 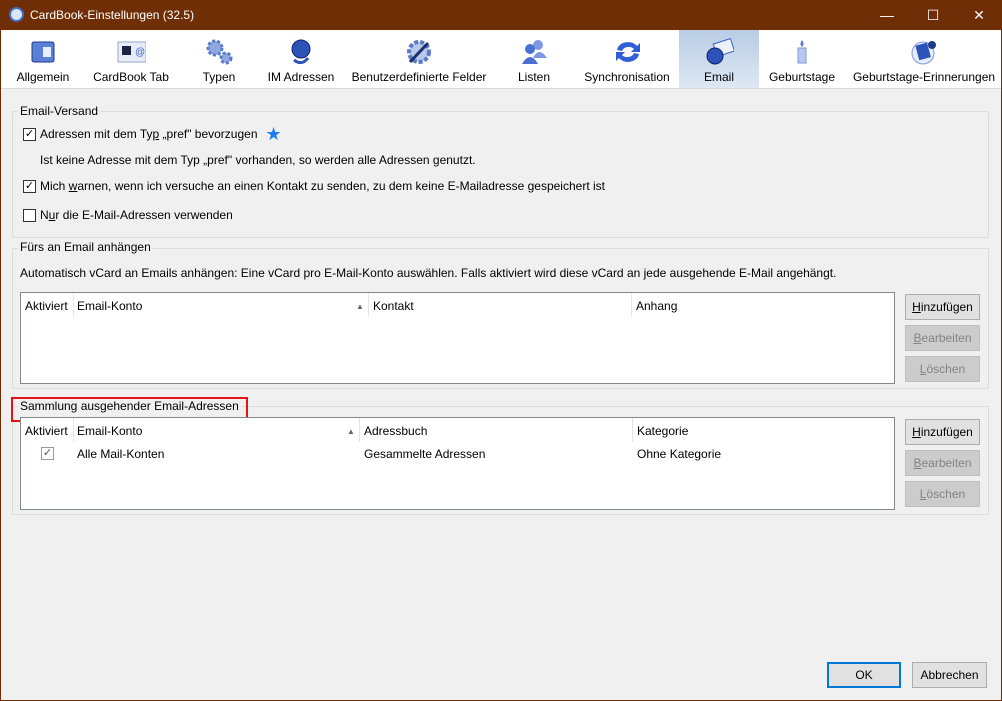 I want to click on tab-label: Benutzerdefinierte Felder, so click(x=419, y=77).